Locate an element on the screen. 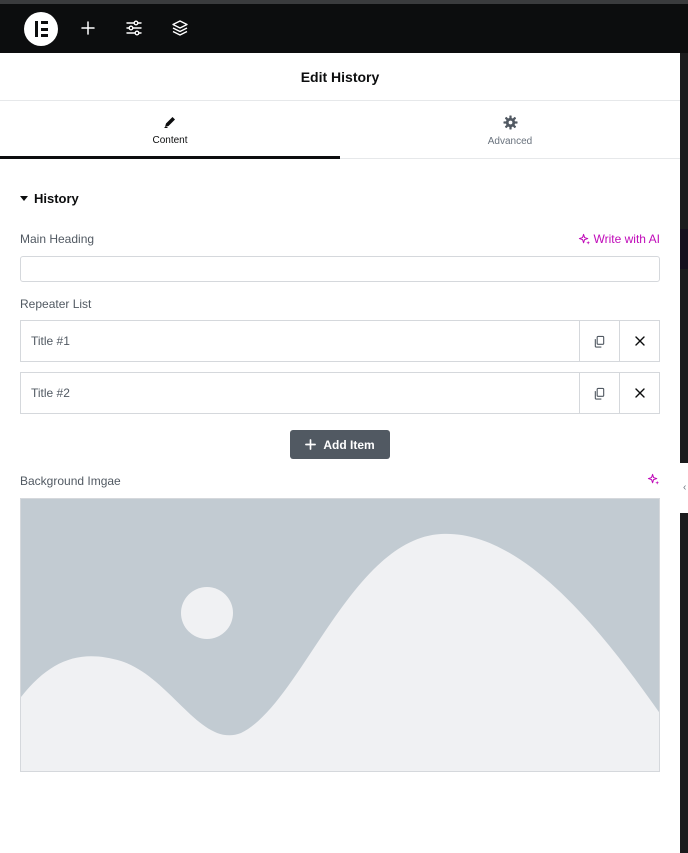 The height and width of the screenshot is (853, 688). caret-down-icon is located at coordinates (24, 198).